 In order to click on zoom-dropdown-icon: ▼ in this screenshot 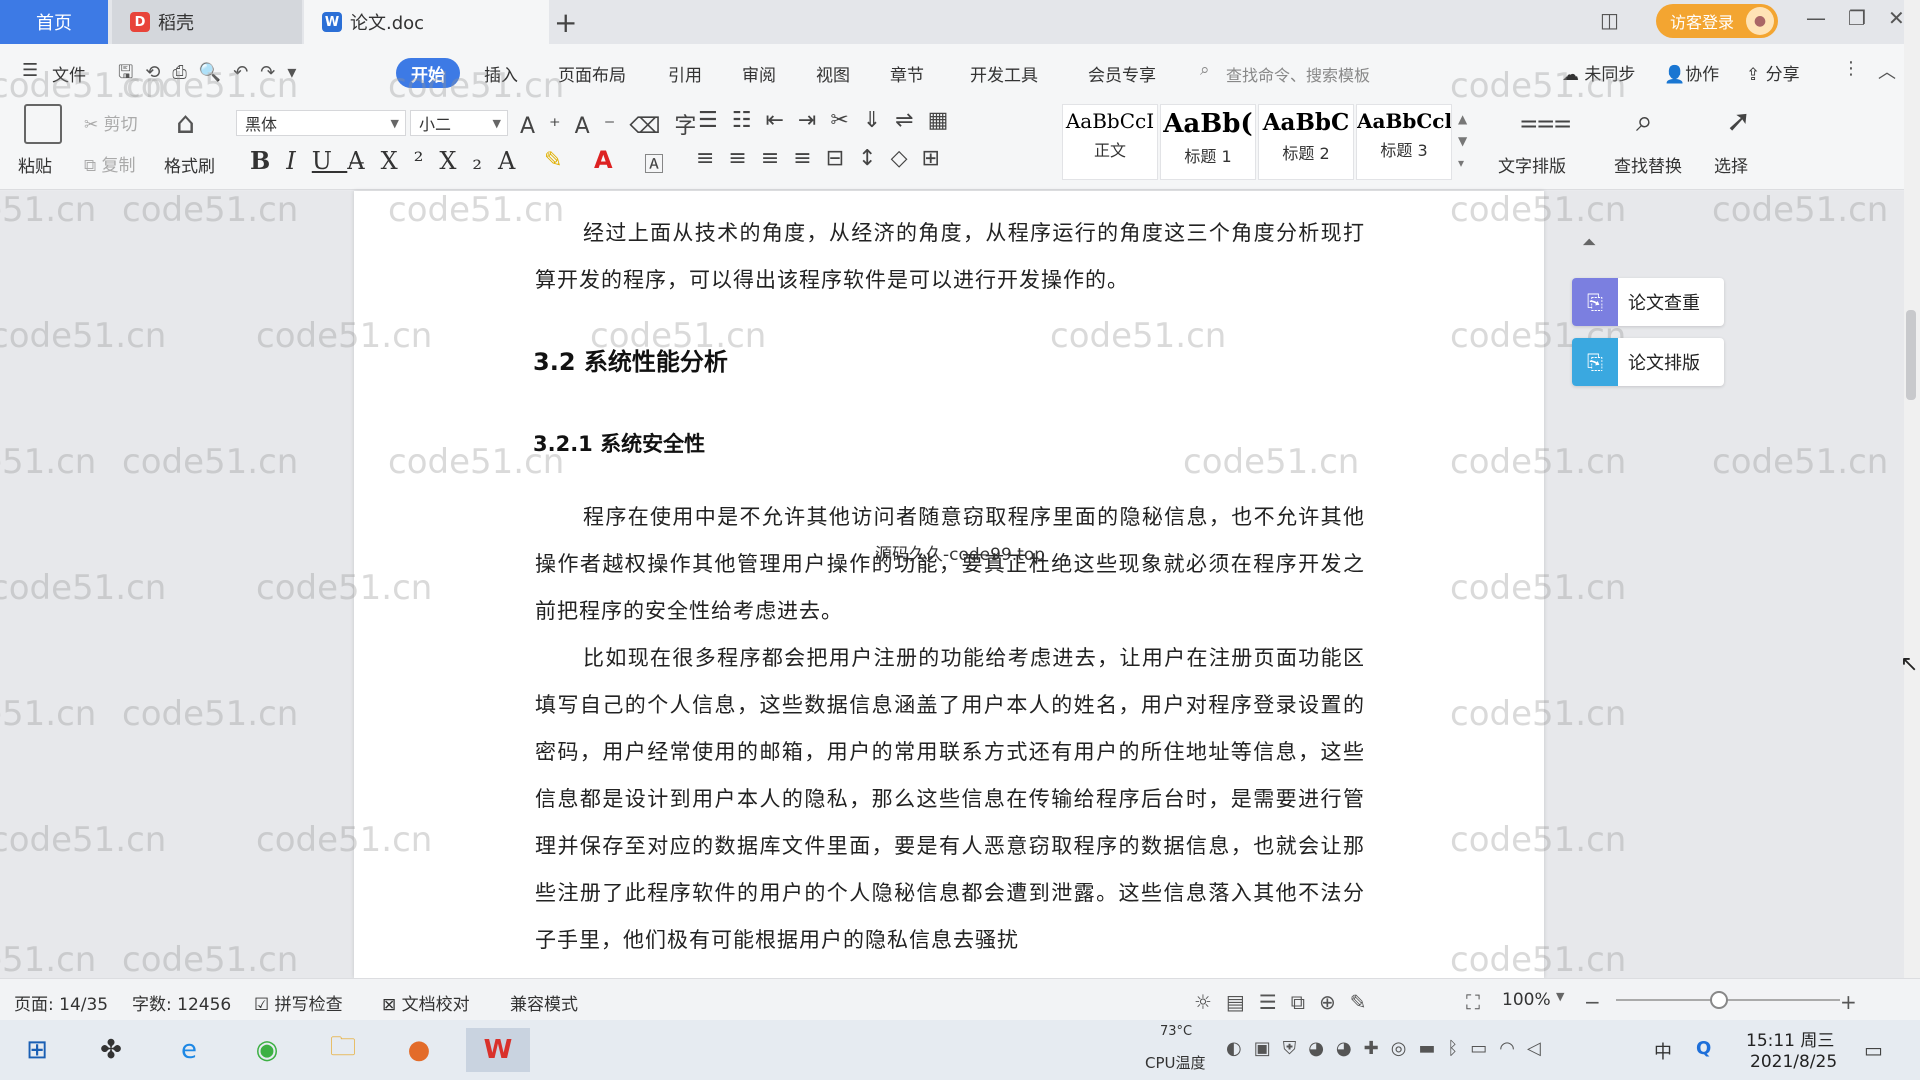, I will do `click(1560, 996)`.